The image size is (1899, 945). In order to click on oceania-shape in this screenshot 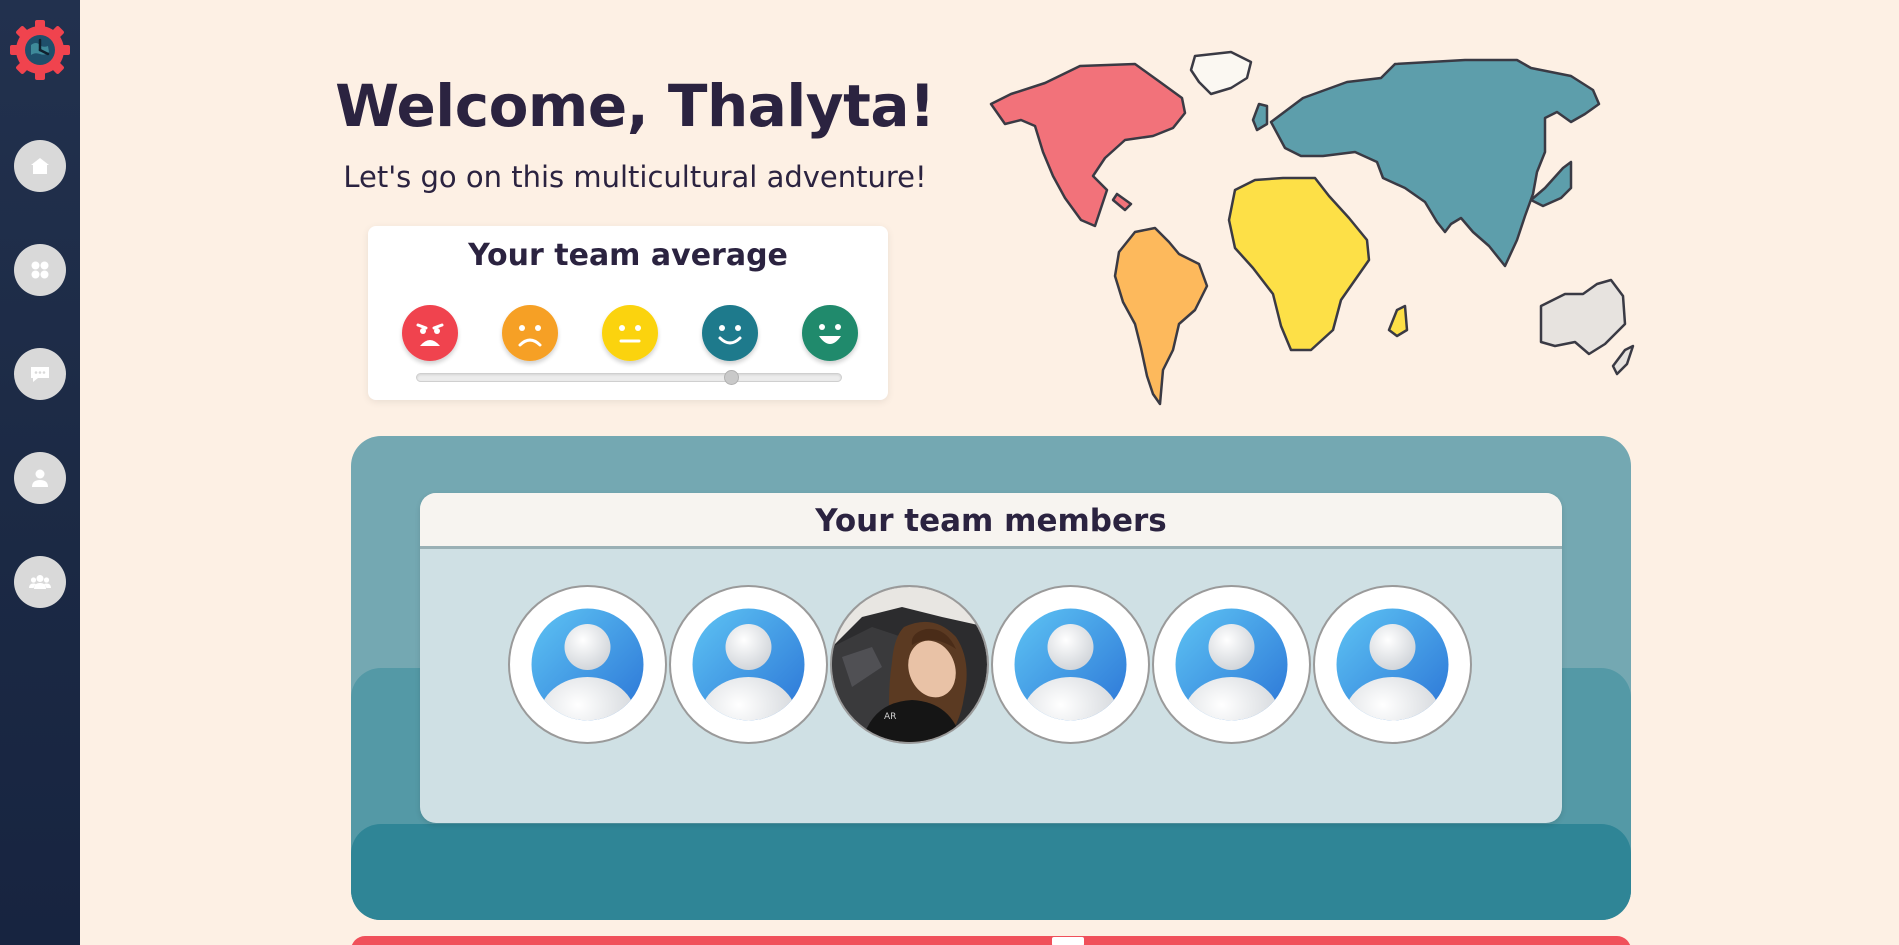, I will do `click(1583, 317)`.